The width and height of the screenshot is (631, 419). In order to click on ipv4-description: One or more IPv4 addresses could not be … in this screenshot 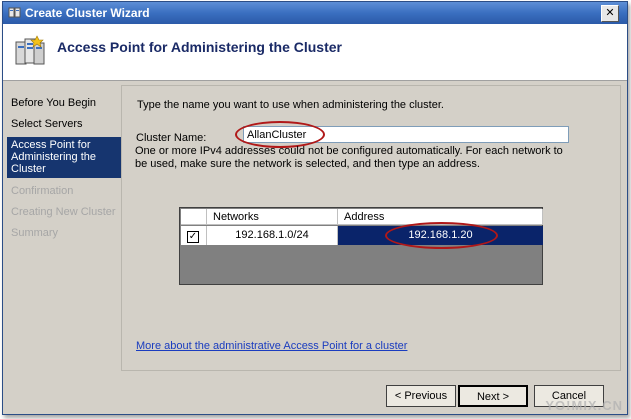, I will do `click(349, 157)`.